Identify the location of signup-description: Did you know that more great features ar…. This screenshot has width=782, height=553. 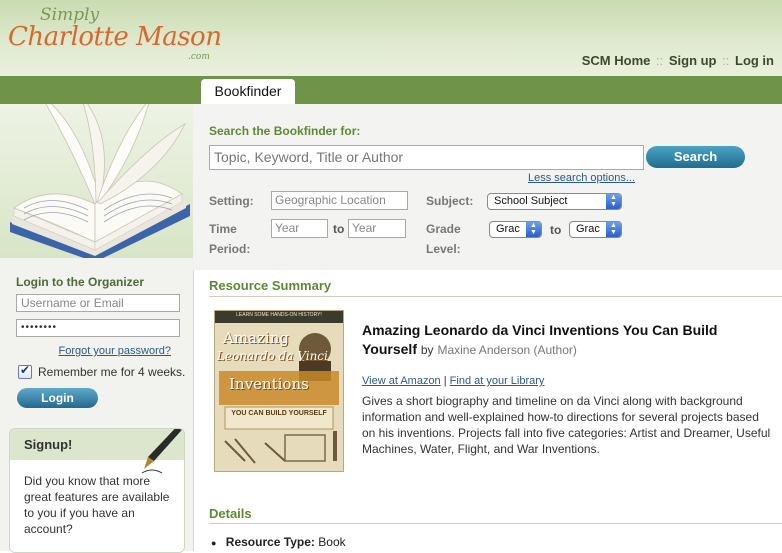
(97, 505).